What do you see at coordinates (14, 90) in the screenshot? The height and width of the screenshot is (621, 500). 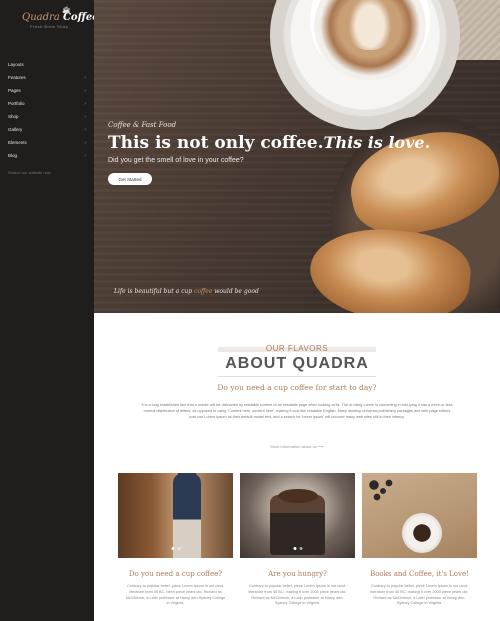 I see `sidebar-item-label: Pages` at bounding box center [14, 90].